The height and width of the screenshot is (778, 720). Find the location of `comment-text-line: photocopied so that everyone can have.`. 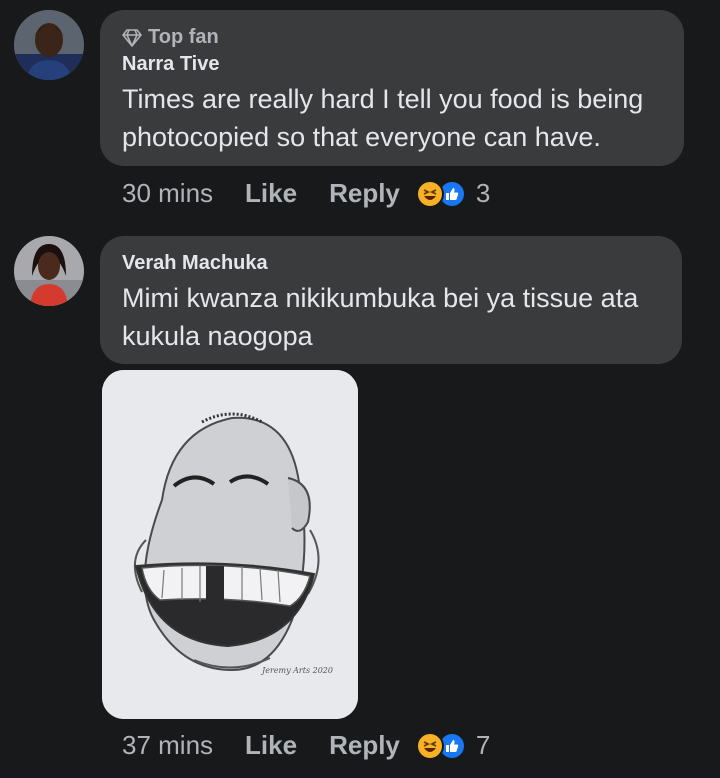

comment-text-line: photocopied so that everyone can have. is located at coordinates (361, 137).